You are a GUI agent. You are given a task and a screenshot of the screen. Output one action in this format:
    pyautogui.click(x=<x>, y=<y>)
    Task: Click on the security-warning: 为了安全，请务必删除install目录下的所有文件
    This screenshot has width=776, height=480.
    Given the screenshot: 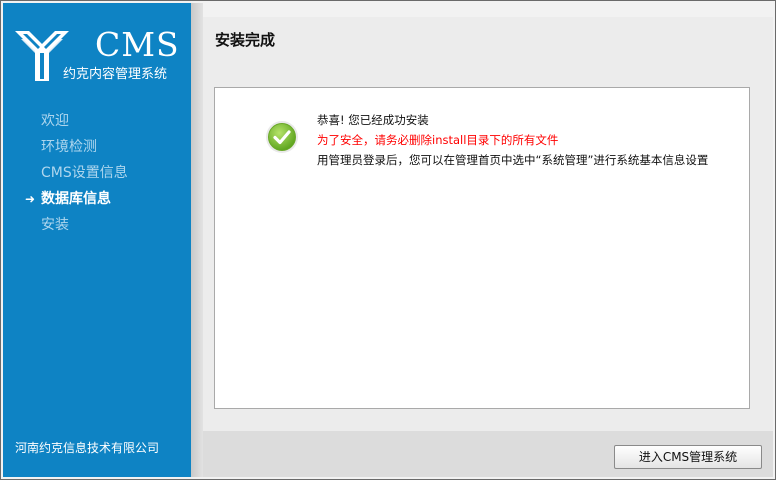 What is the action you would take?
    pyautogui.click(x=438, y=140)
    